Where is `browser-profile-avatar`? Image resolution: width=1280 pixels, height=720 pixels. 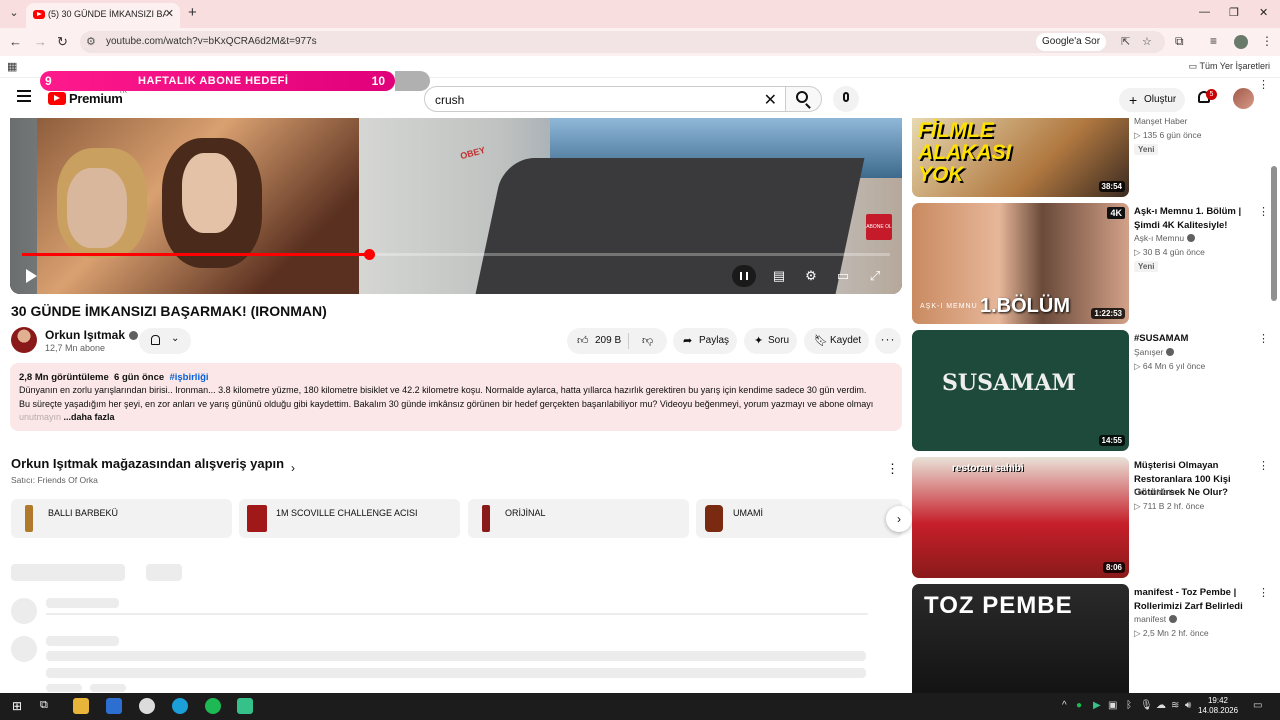
browser-profile-avatar is located at coordinates (1241, 42).